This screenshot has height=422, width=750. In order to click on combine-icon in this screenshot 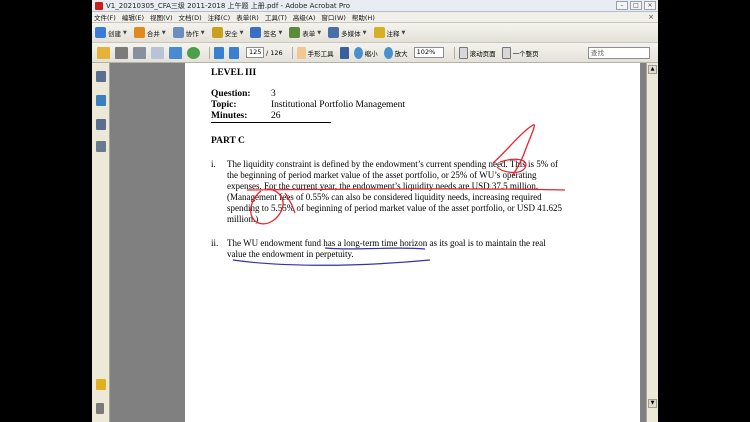, I will do `click(139, 32)`.